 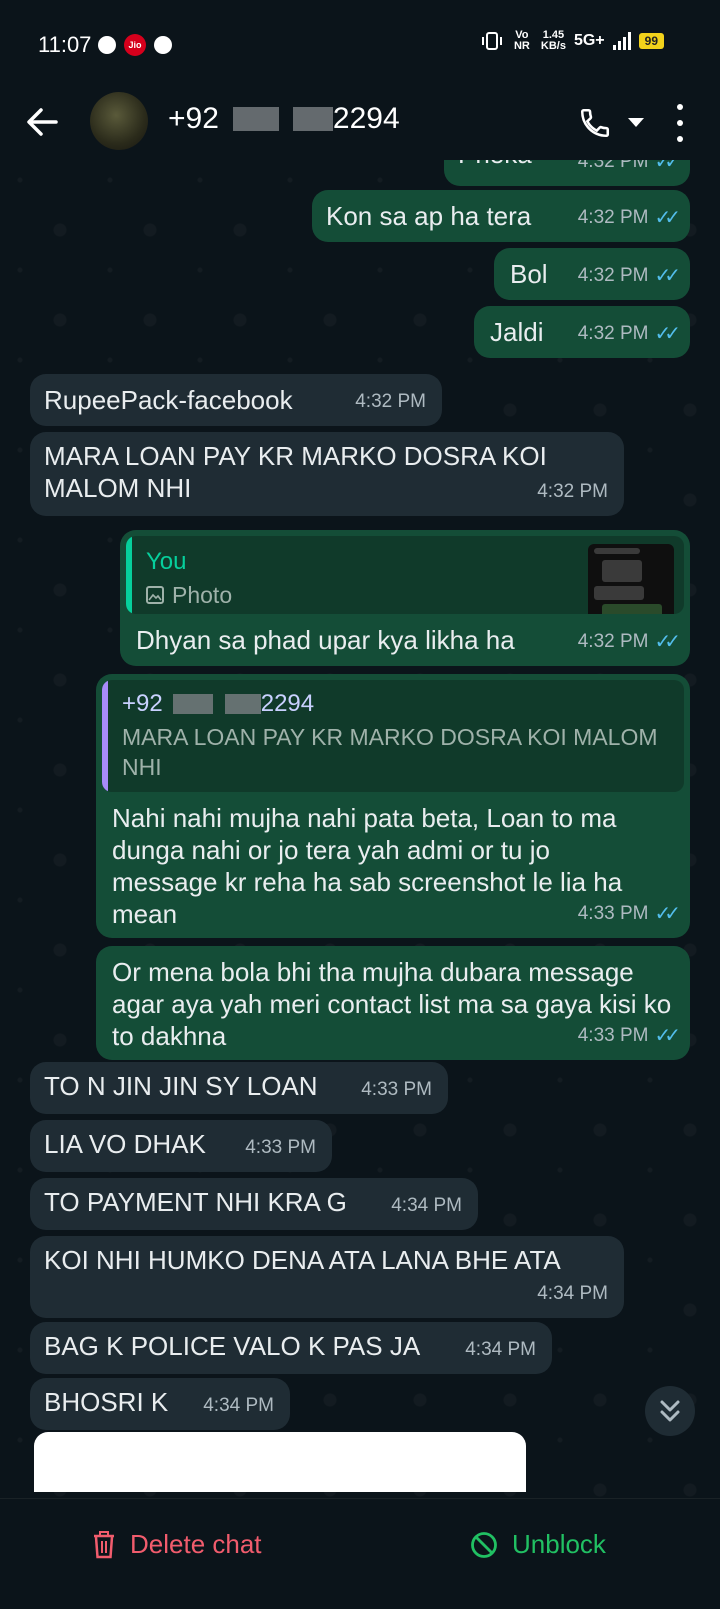 I want to click on more-options-icon, so click(x=680, y=123).